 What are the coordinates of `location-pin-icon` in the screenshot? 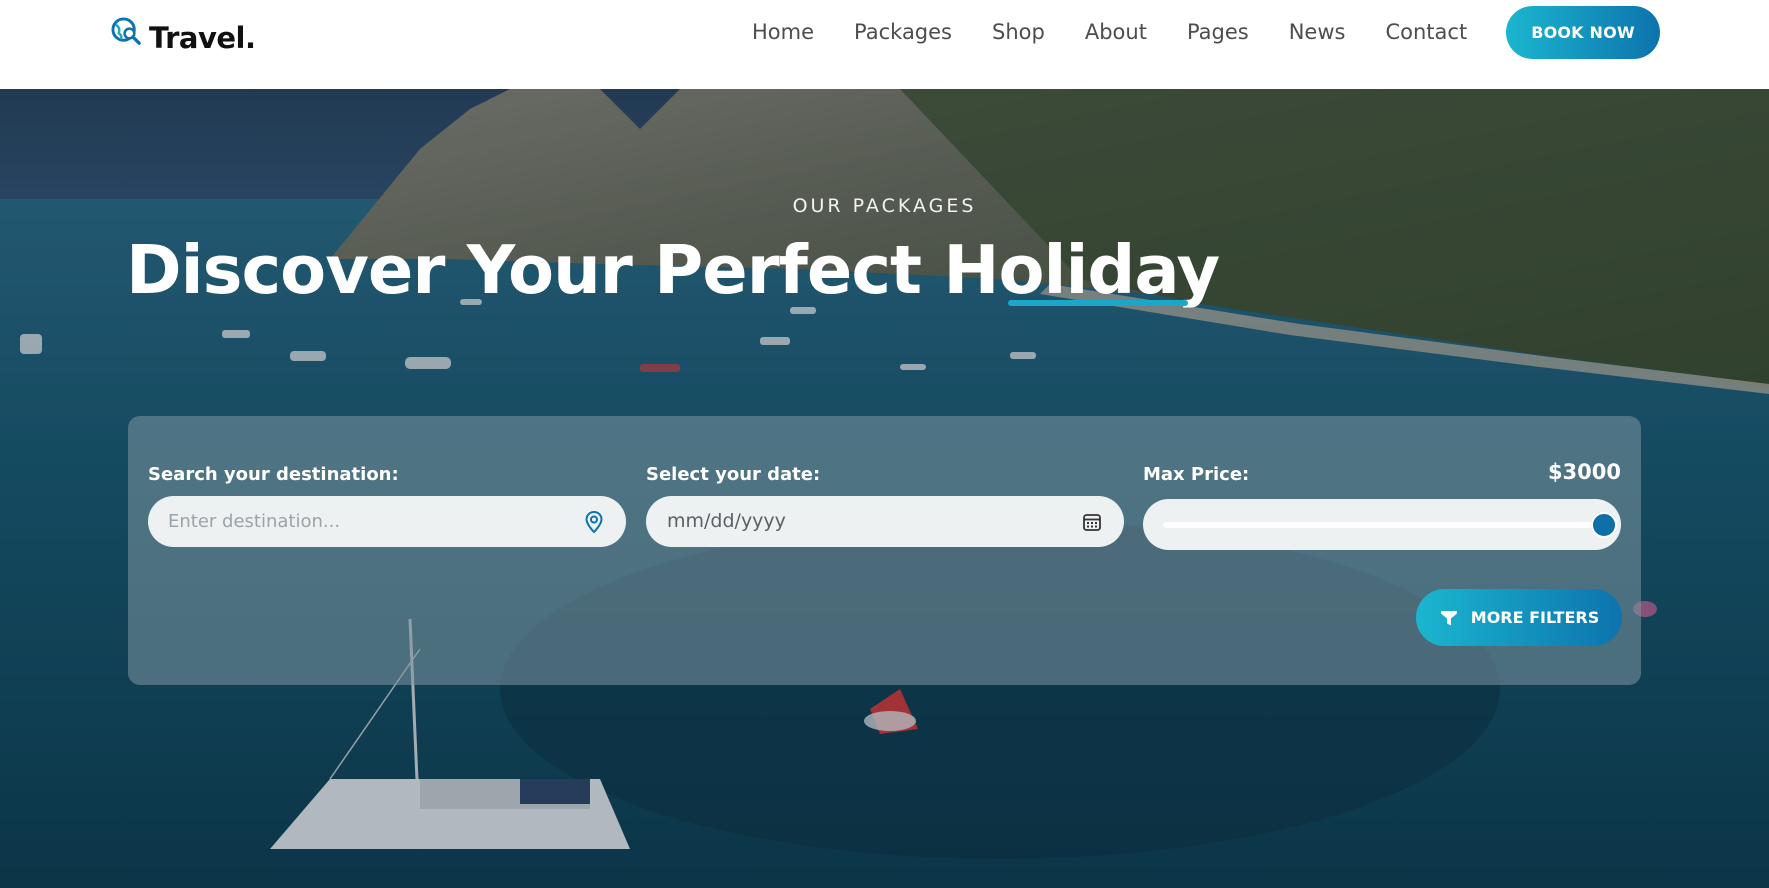 It's located at (594, 522).